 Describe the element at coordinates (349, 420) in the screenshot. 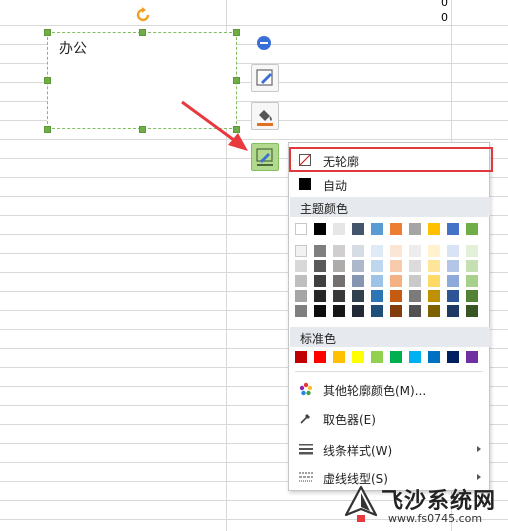

I see `eyedropper-label: 取色器(E)` at that location.